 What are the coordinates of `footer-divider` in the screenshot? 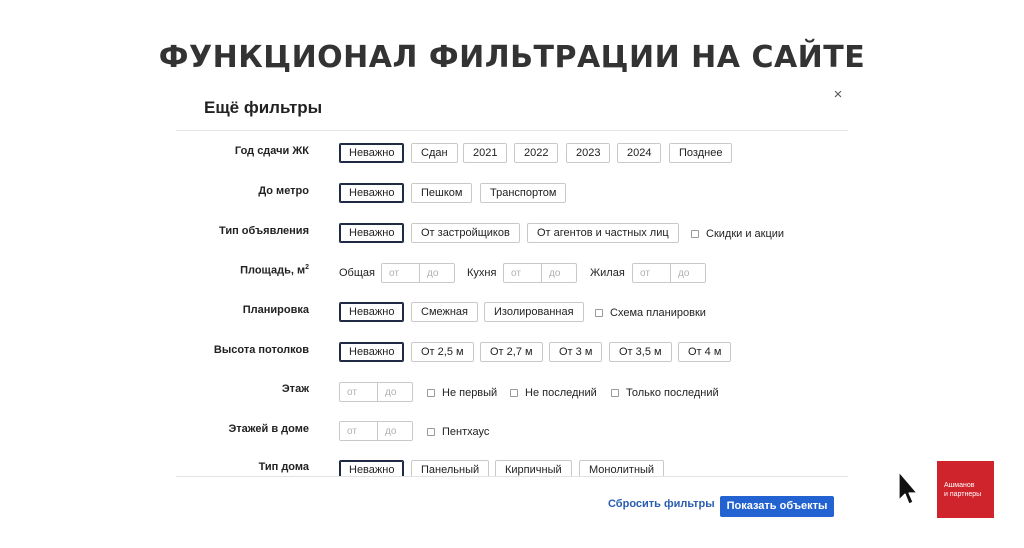 It's located at (512, 476).